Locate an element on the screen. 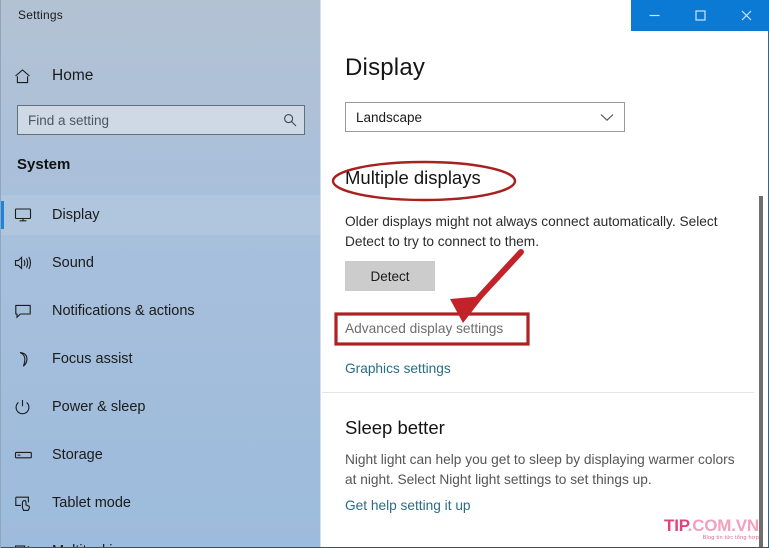 The width and height of the screenshot is (769, 548). sidebar-item-multitasking: Multitasking is located at coordinates (160, 539).